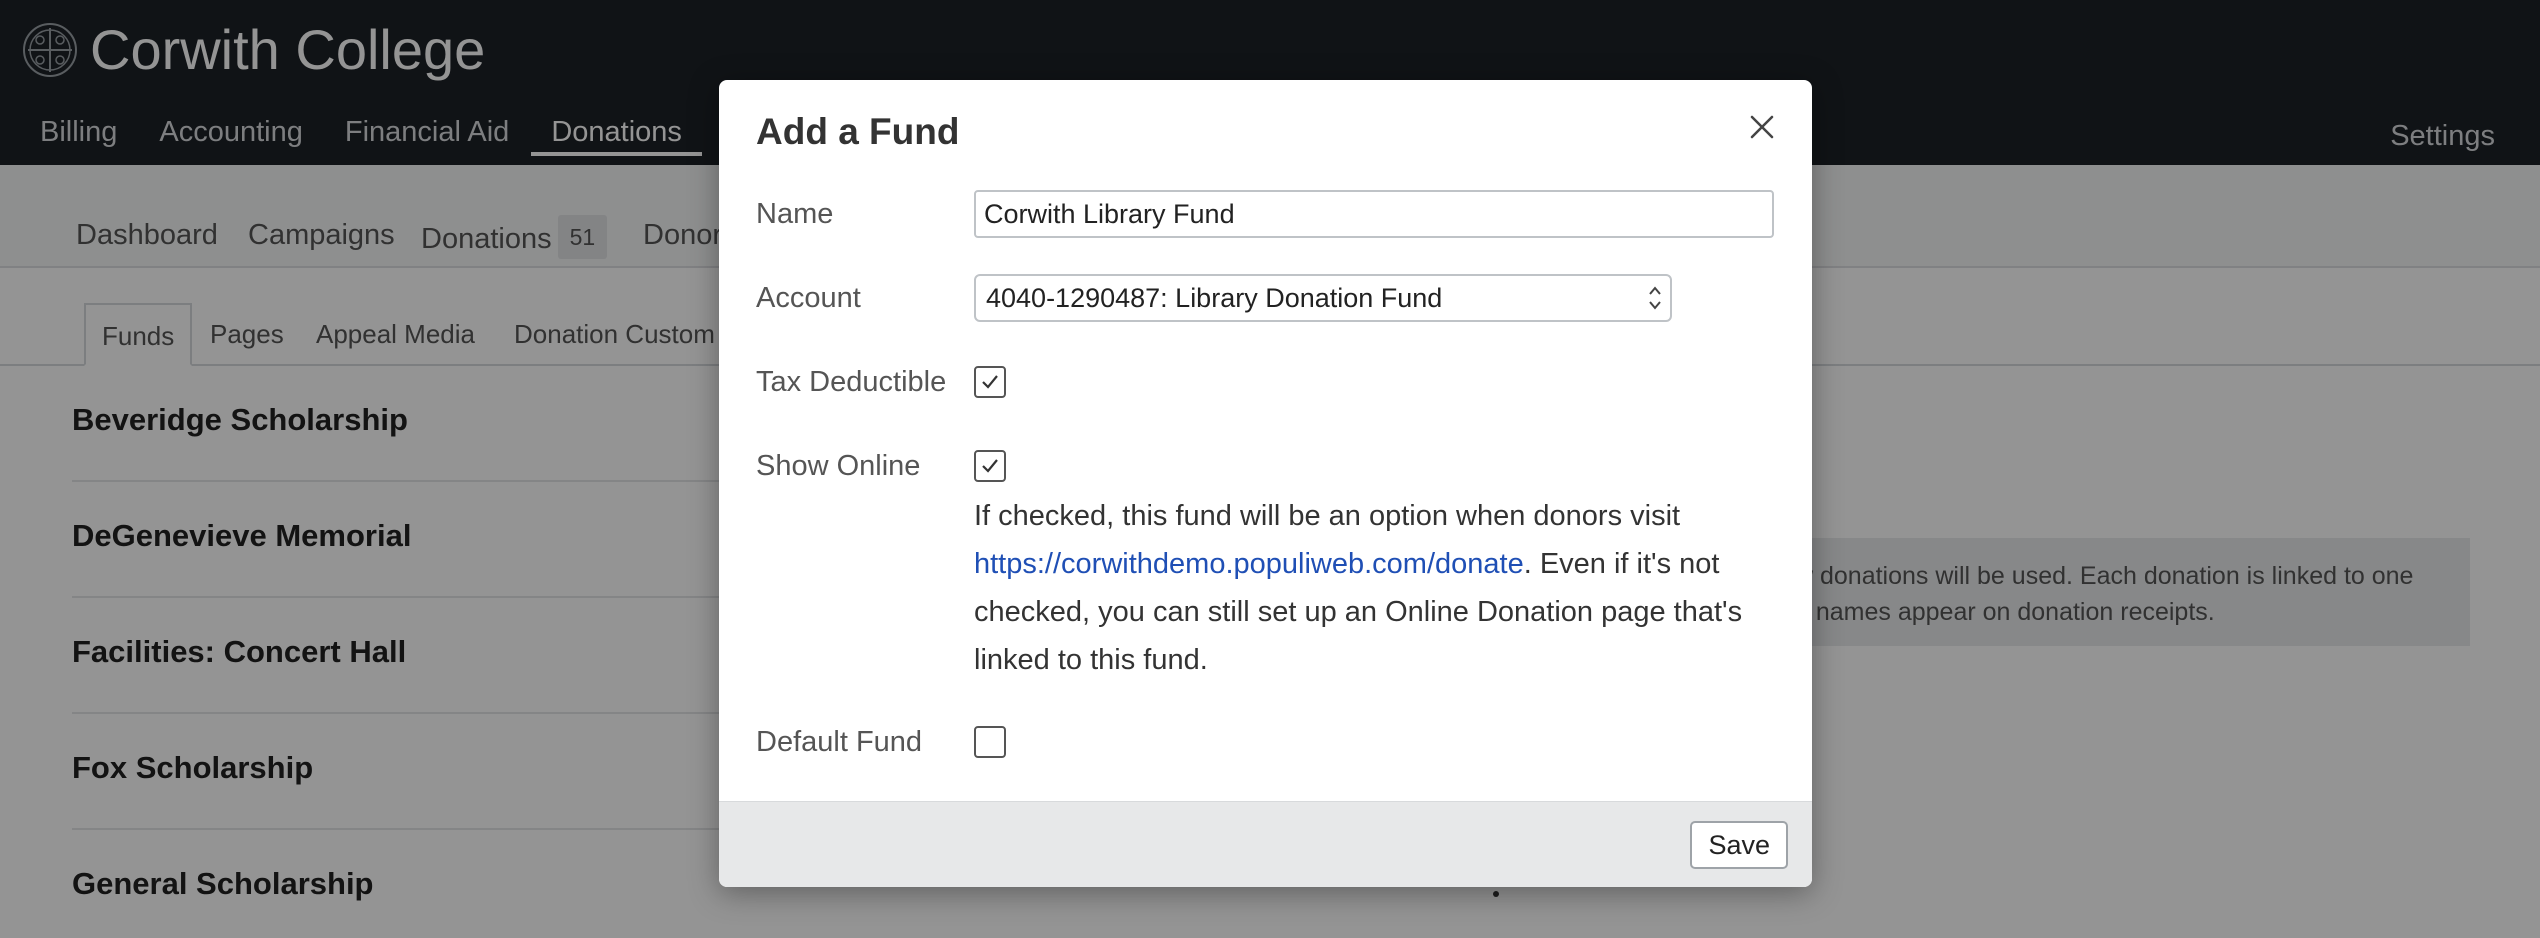  Describe the element at coordinates (990, 742) in the screenshot. I see `default-fund-checkbox` at that location.